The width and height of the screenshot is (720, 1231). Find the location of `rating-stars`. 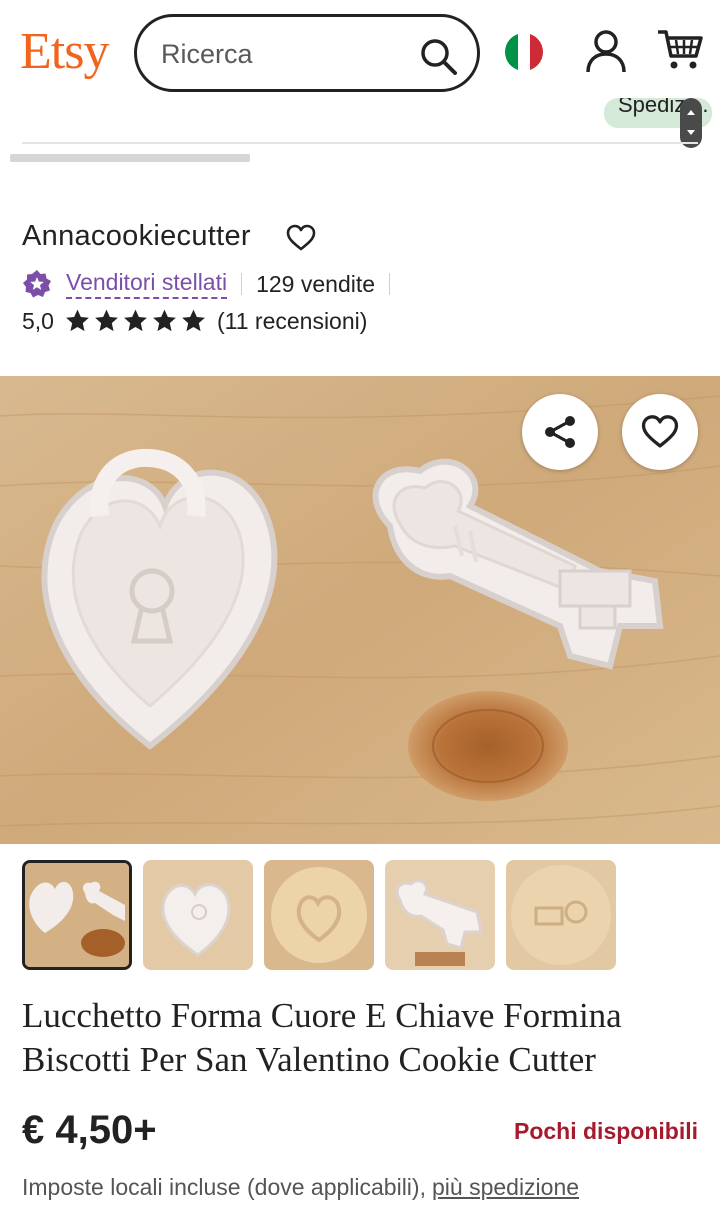

rating-stars is located at coordinates (135, 321).